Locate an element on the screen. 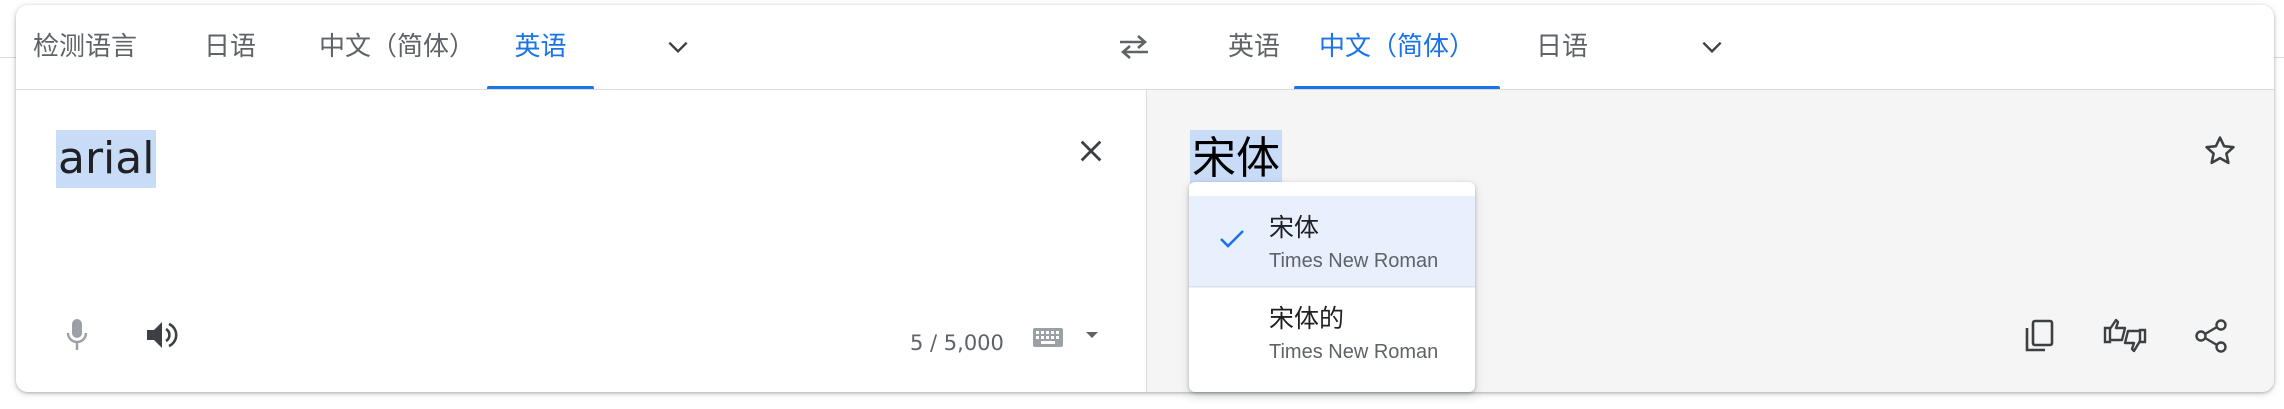 This screenshot has height=409, width=2284. microphone-icon is located at coordinates (77, 334).